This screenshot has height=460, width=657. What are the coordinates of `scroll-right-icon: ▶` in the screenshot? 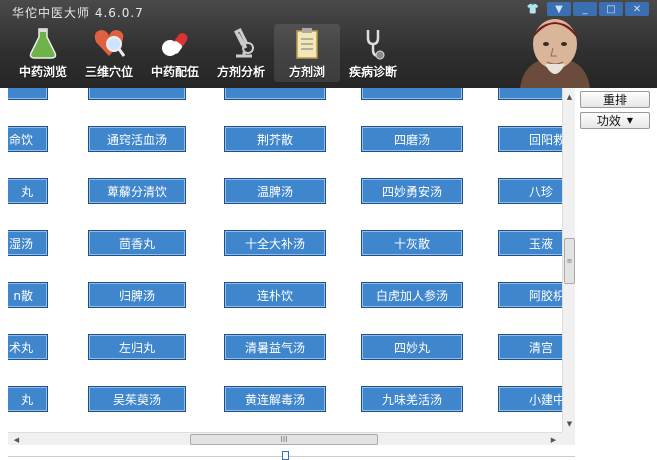 It's located at (553, 439).